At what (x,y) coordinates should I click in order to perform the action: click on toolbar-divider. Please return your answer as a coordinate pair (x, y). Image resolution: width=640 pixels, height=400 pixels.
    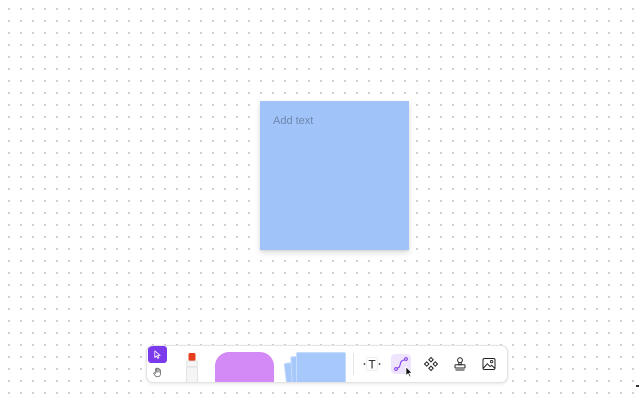
    Looking at the image, I should click on (353, 364).